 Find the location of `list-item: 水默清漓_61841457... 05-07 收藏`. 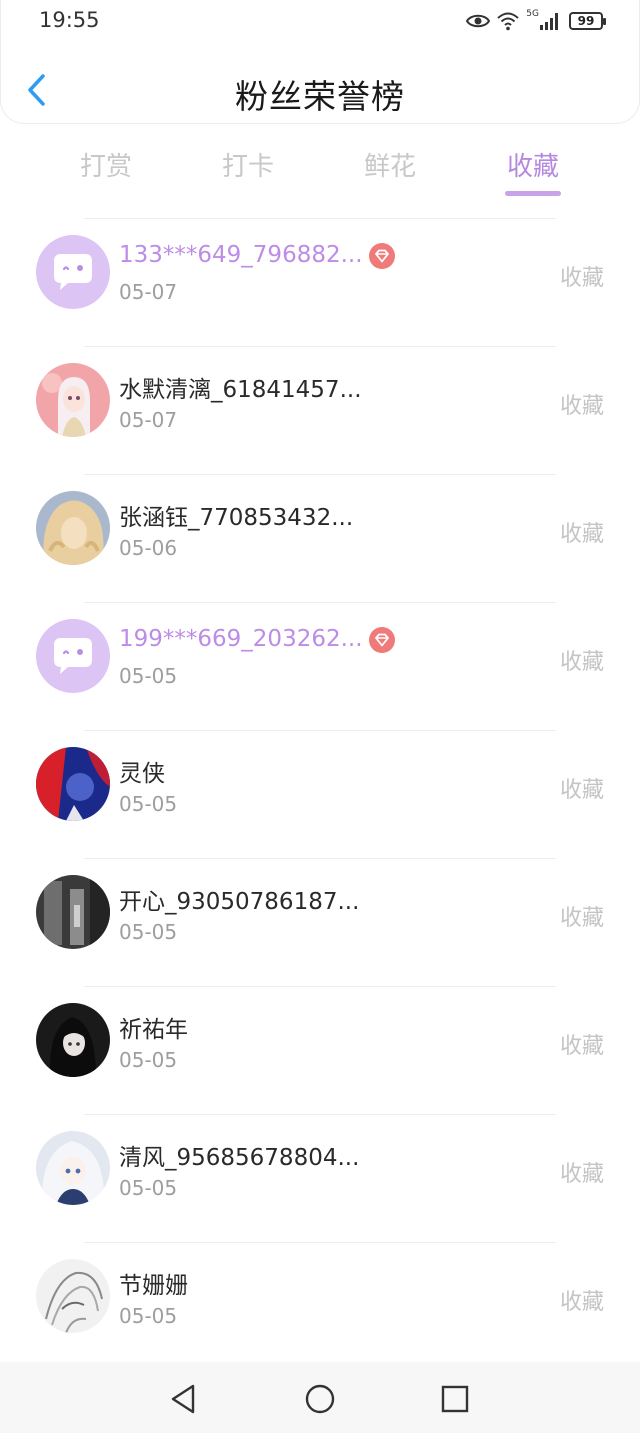

list-item: 水默清漓_61841457... 05-07 收藏 is located at coordinates (320, 410).